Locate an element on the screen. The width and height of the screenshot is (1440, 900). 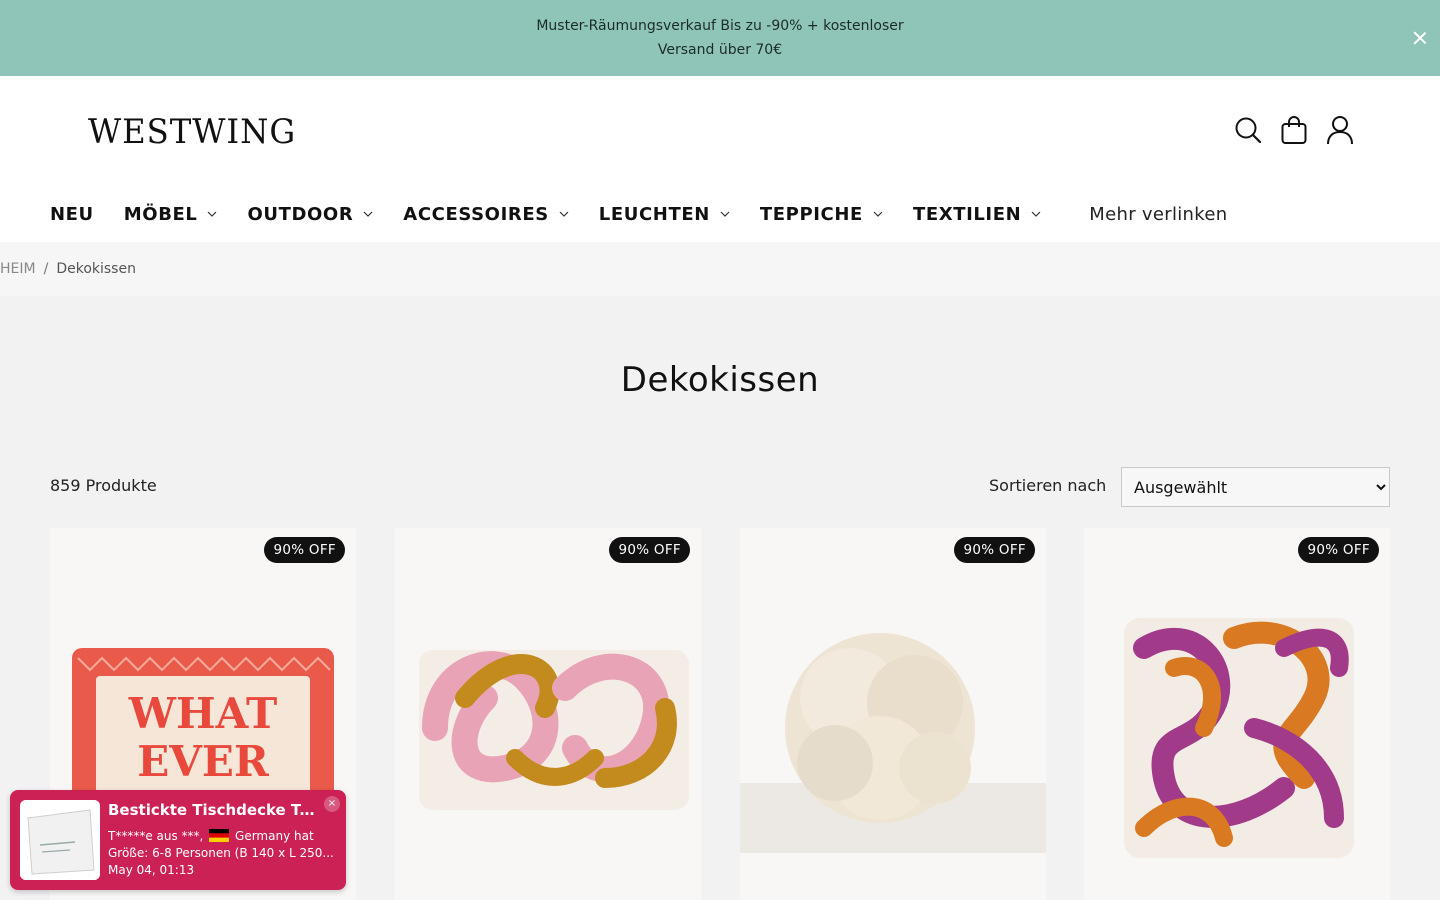
breadcrumb: HEIM / Dekokissen is located at coordinates (720, 269).